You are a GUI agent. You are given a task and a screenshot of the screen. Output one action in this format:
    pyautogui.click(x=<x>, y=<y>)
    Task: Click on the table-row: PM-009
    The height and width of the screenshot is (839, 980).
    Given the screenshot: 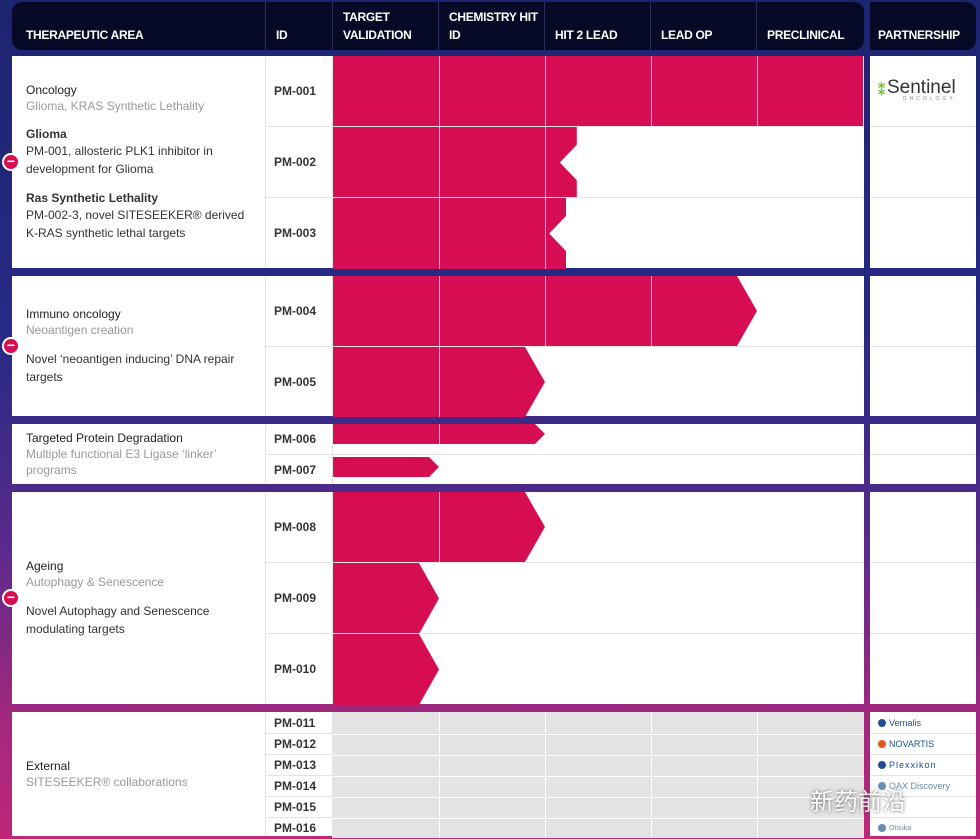 What is the action you would take?
    pyautogui.click(x=565, y=598)
    